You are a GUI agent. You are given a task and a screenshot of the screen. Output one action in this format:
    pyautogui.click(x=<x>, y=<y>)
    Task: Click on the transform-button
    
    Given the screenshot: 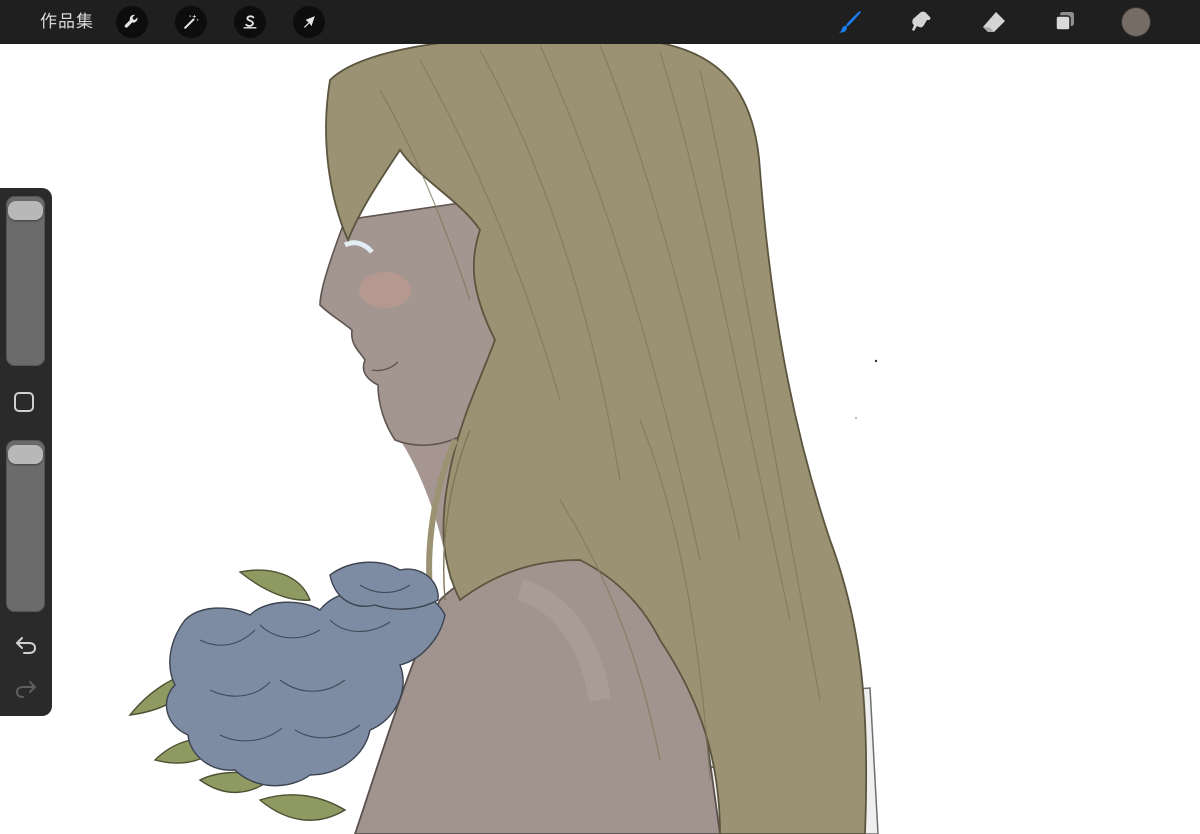 What is the action you would take?
    pyautogui.click(x=309, y=22)
    